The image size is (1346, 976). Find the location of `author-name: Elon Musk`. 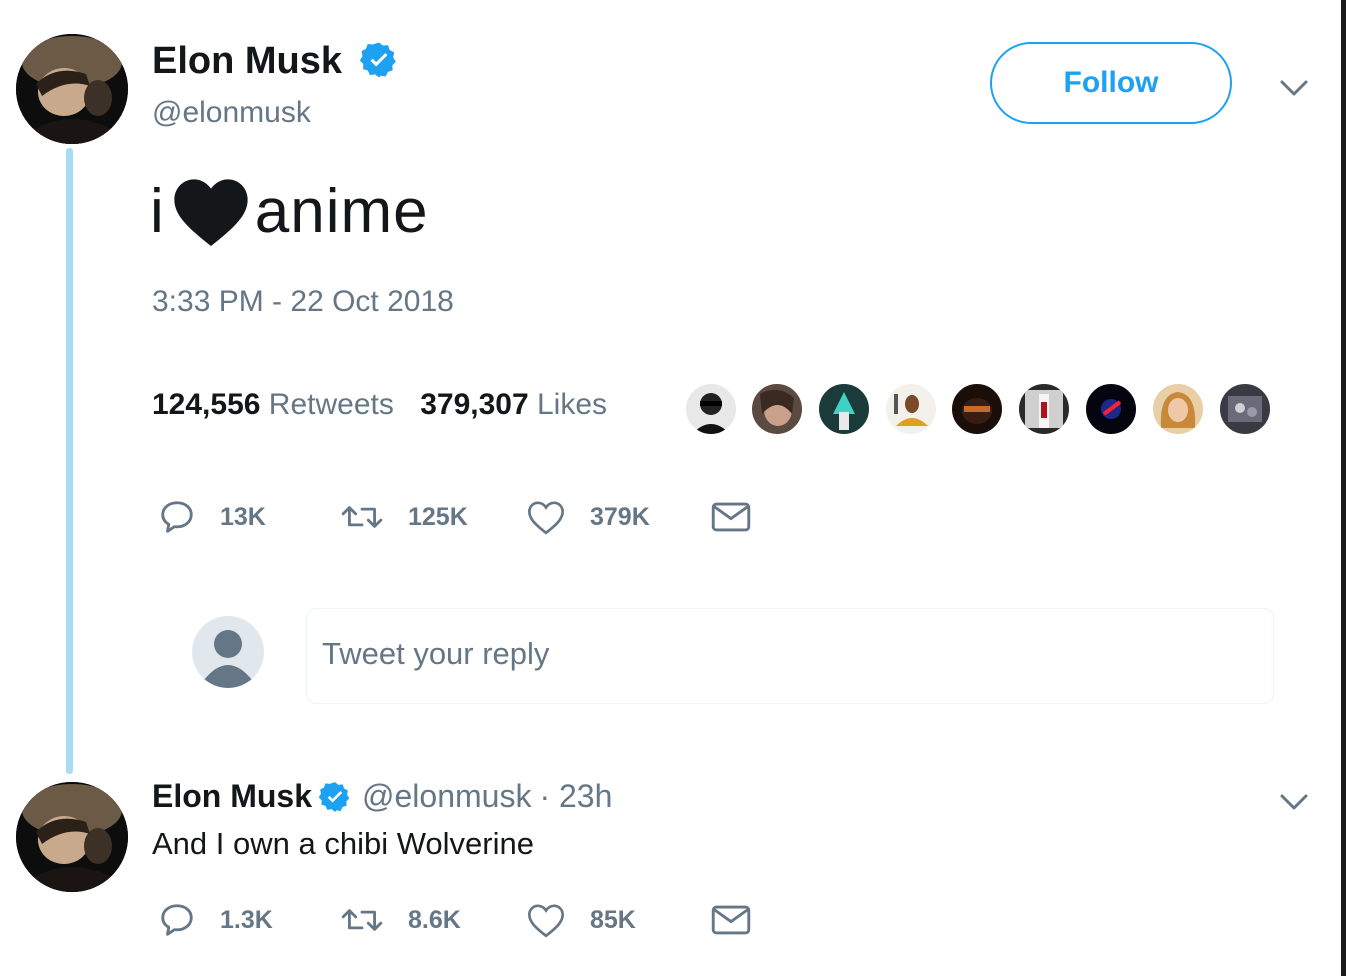

author-name: Elon Musk is located at coordinates (275, 61).